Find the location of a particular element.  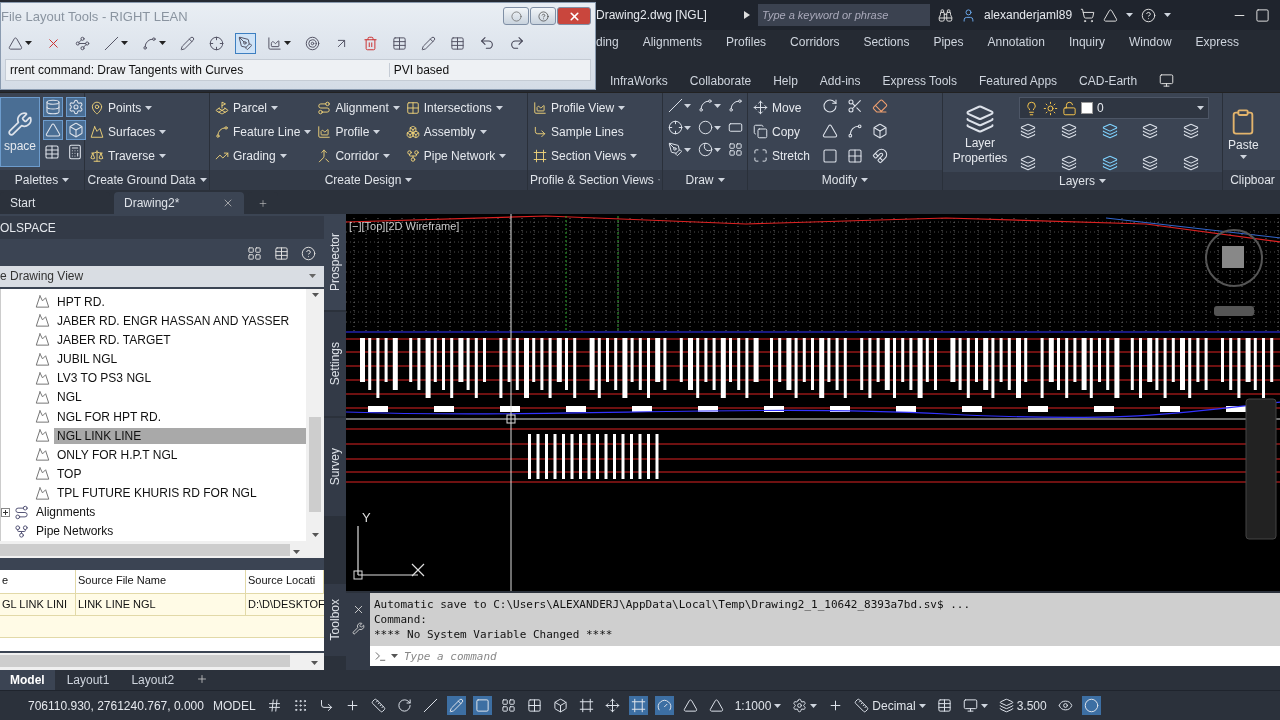

document-title: Drawing2.dwg [NGL] is located at coordinates (652, 15).